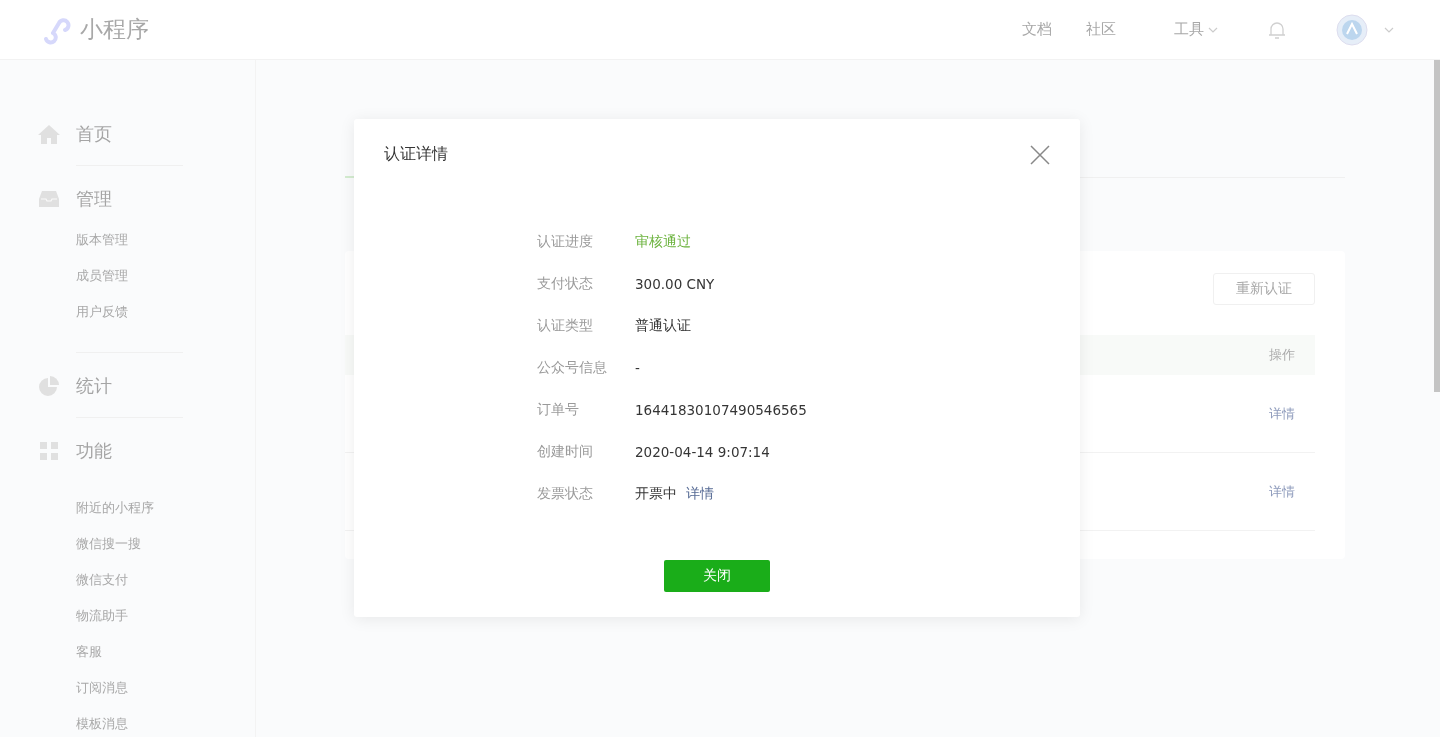 This screenshot has height=737, width=1440. Describe the element at coordinates (702, 452) in the screenshot. I see `field-value: 2020-04-14 9:07:14` at that location.